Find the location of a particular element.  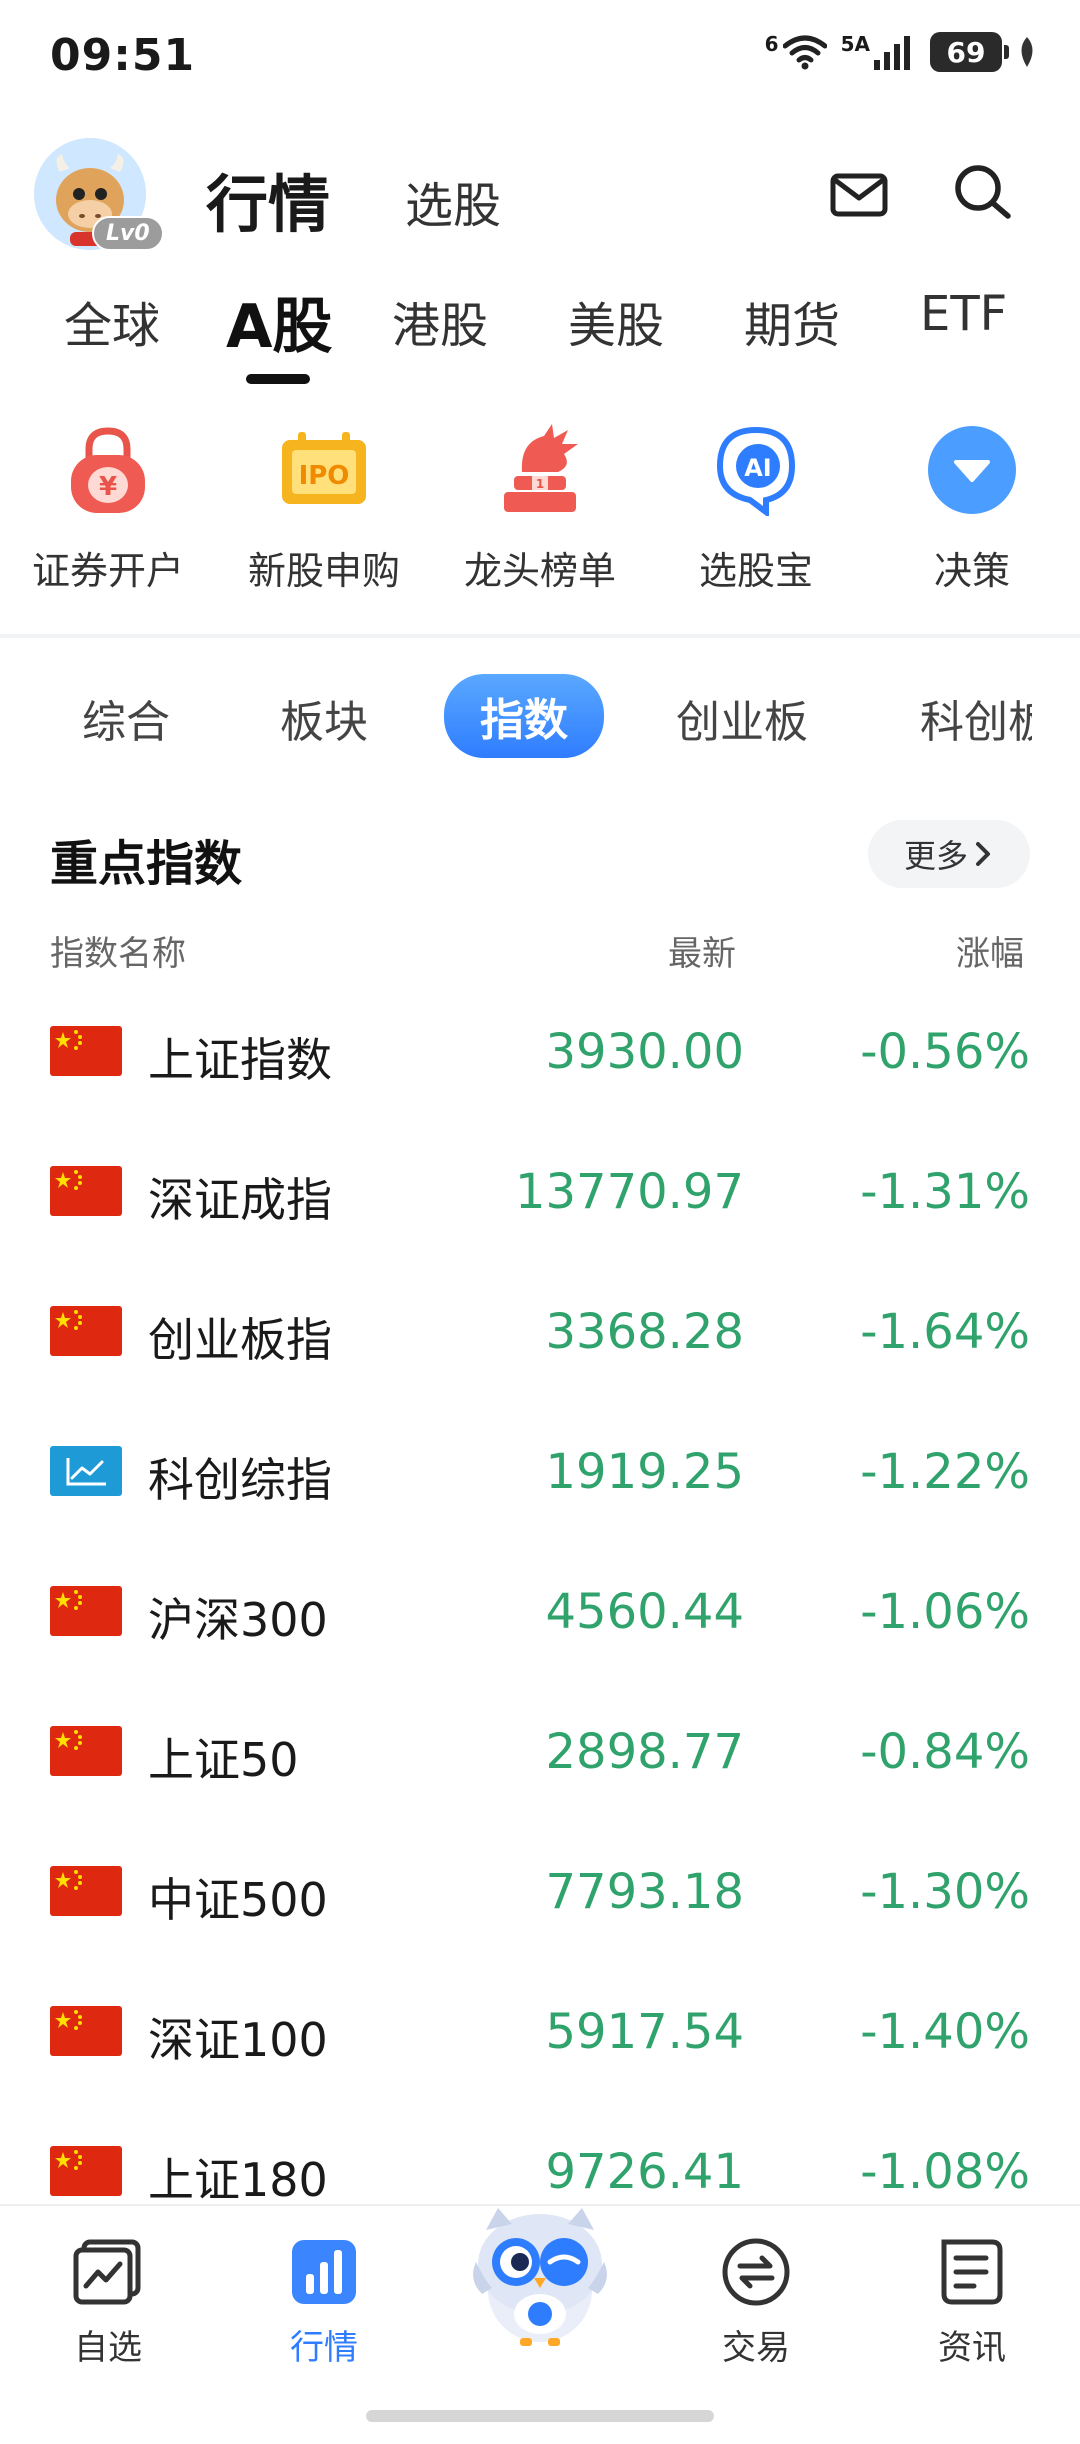

ai-icon: AI is located at coordinates (756, 471).